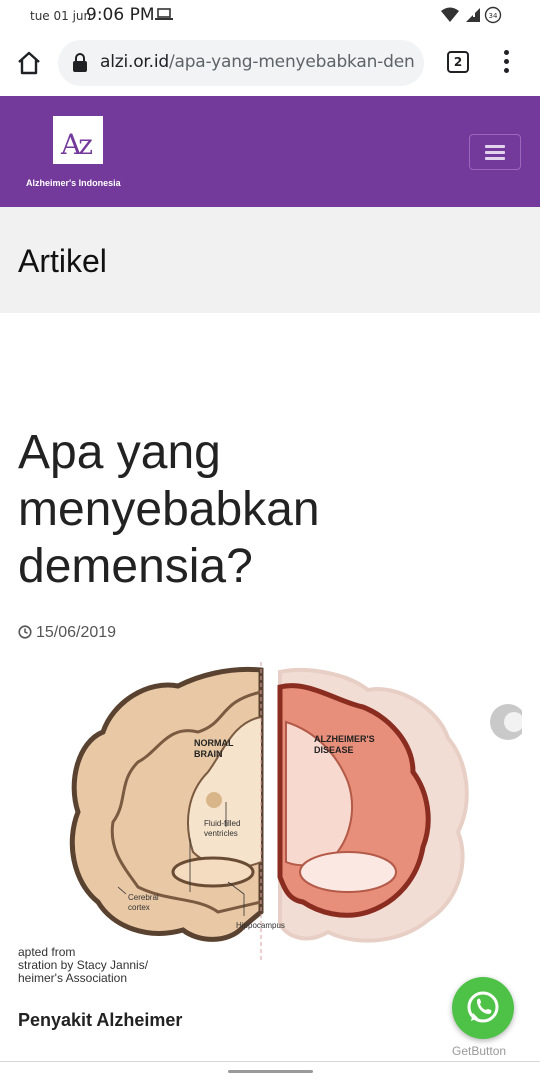 Image resolution: width=540 pixels, height=1080 pixels. Describe the element at coordinates (506, 63) in the screenshot. I see `overflow-menu-button` at that location.